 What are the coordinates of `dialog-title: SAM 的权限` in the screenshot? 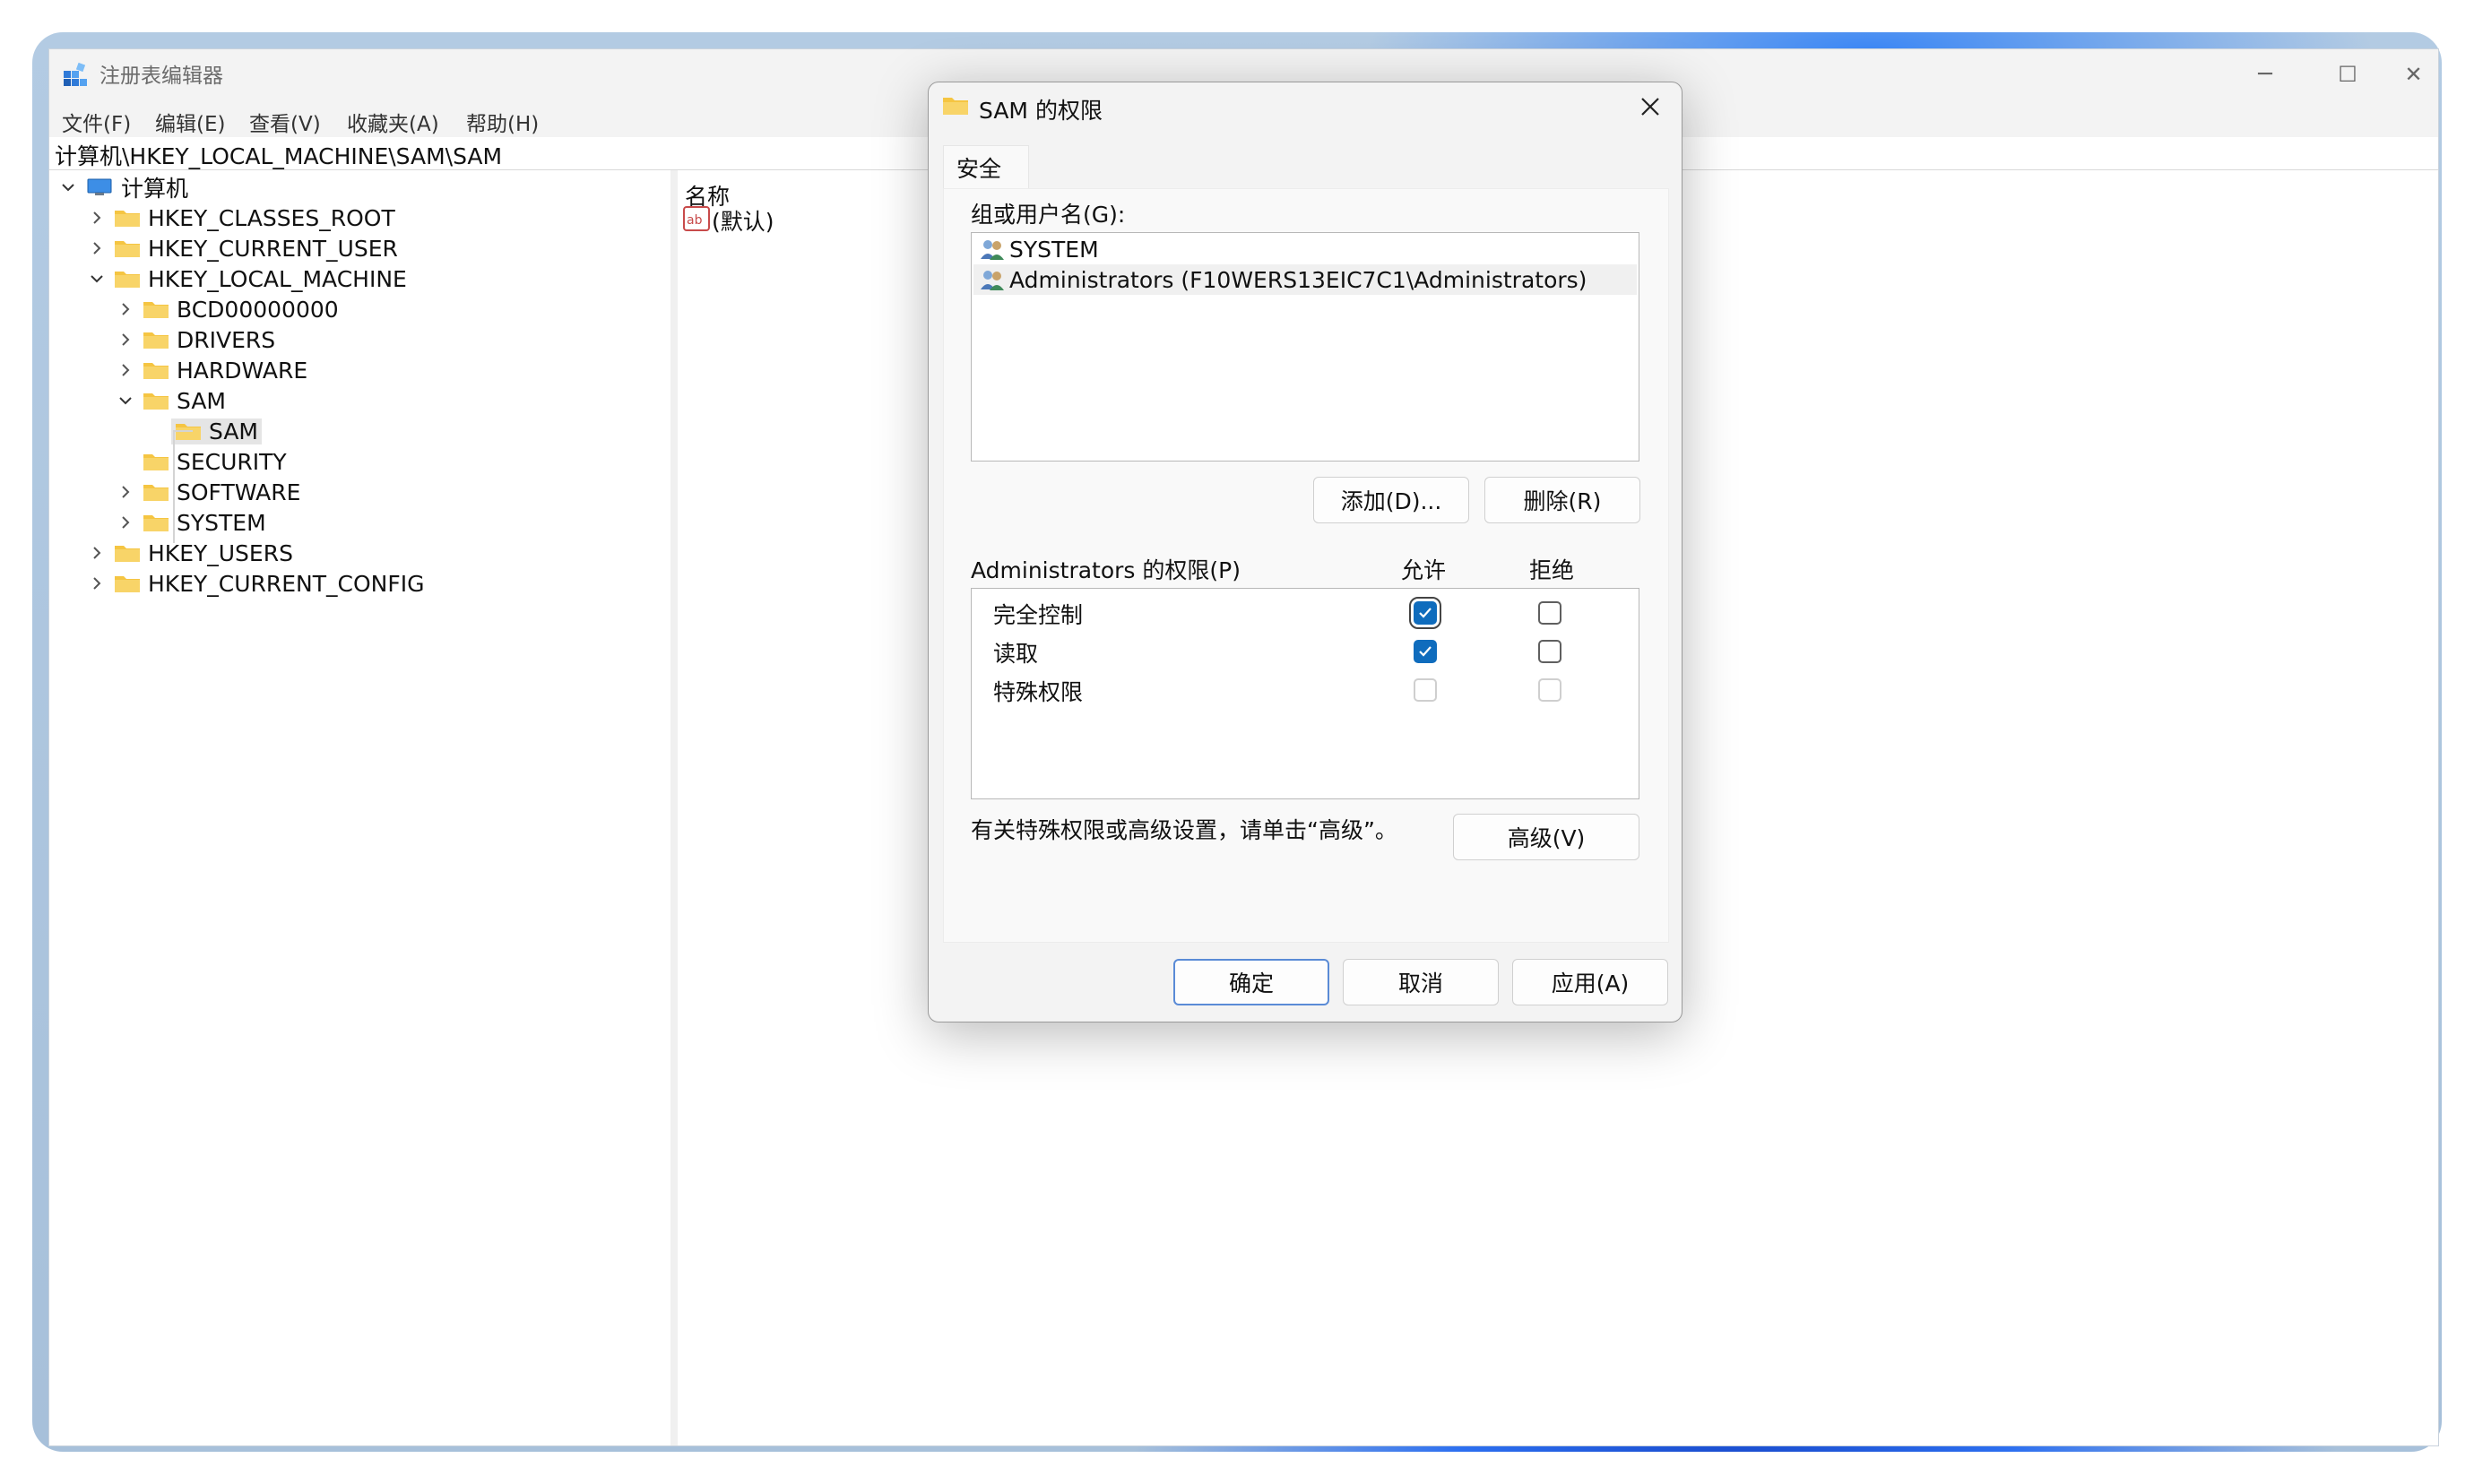 It's located at (1041, 111).